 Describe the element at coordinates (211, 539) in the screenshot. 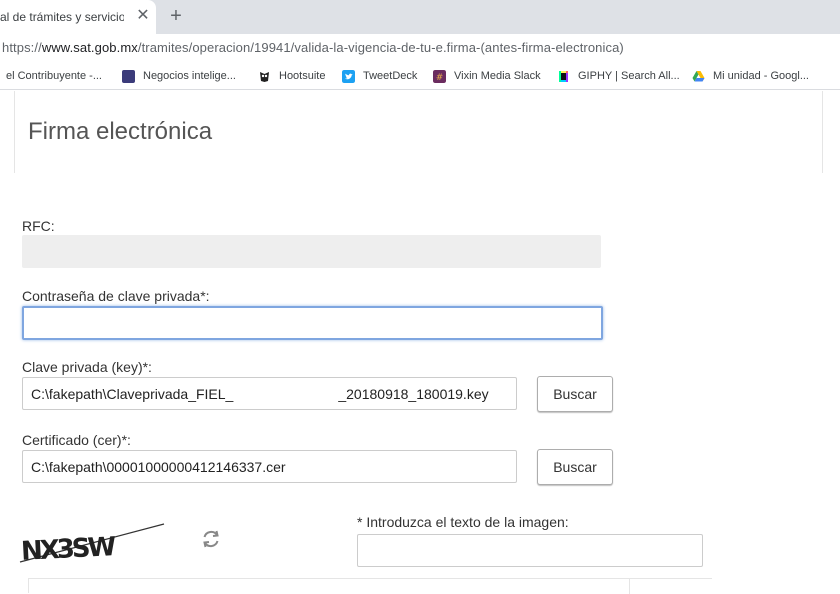

I see `refresh-icon` at that location.